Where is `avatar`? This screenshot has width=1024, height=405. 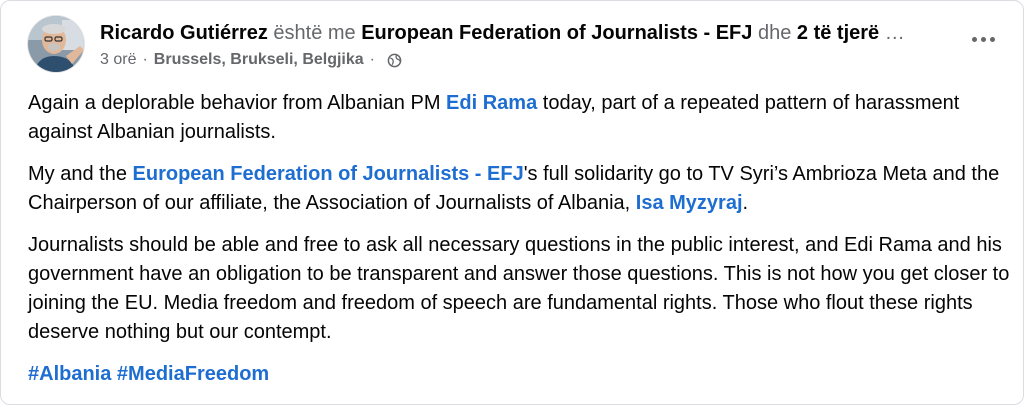 avatar is located at coordinates (56, 44).